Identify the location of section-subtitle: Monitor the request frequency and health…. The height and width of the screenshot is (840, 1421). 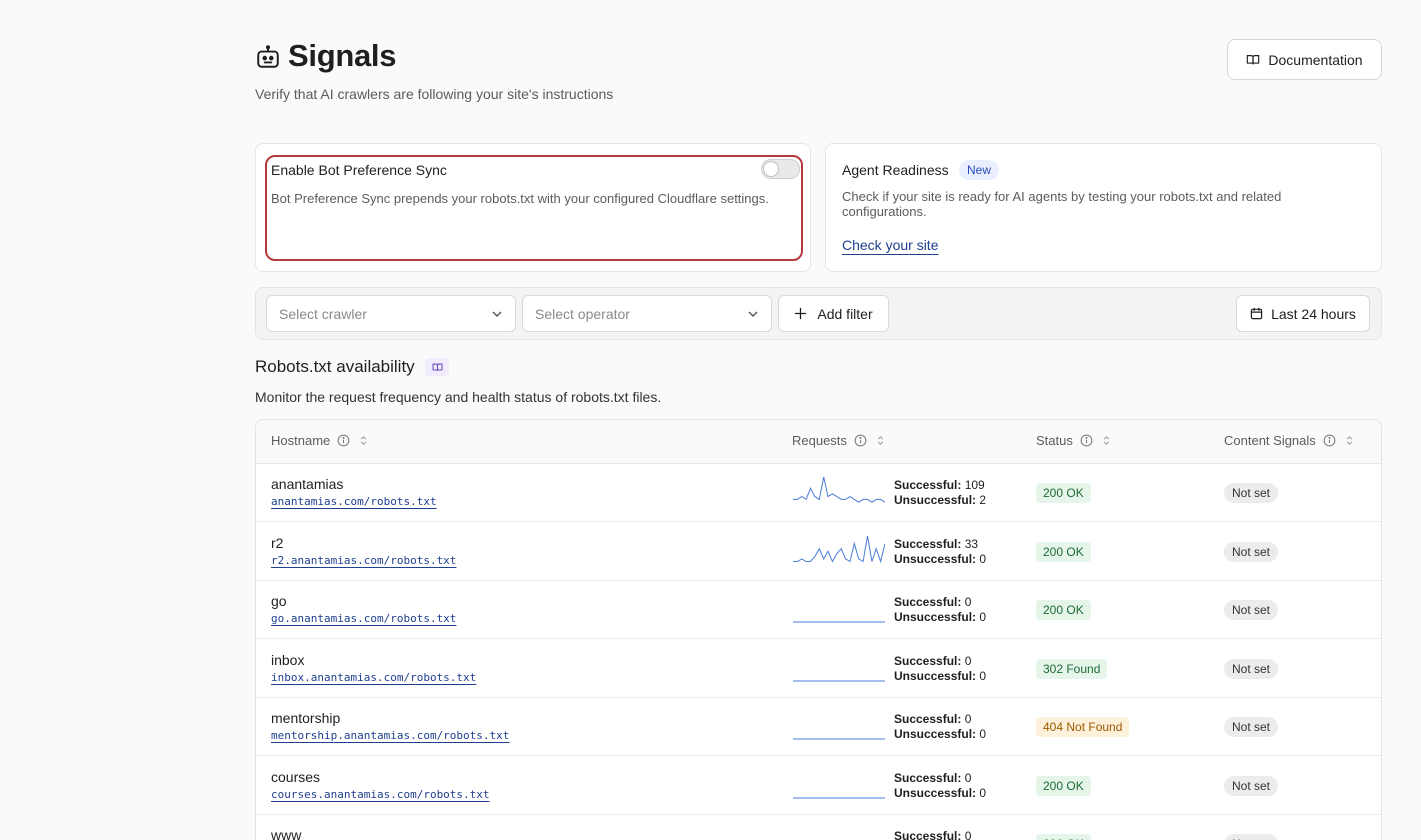
(458, 397).